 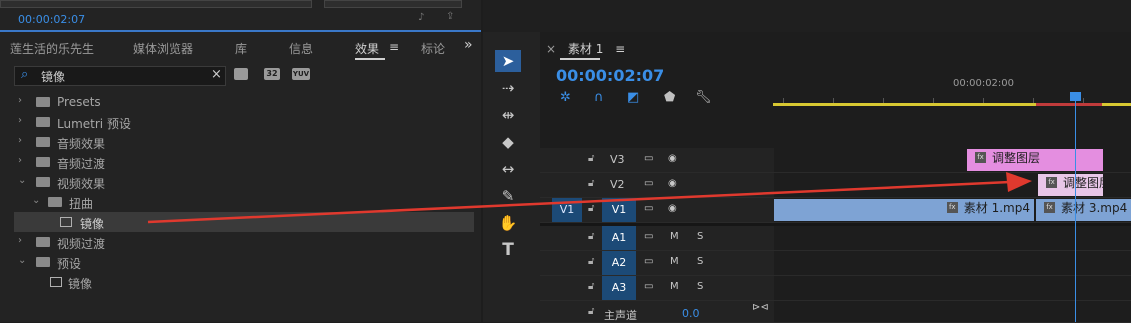 I want to click on type-tool-icon: T, so click(x=508, y=250).